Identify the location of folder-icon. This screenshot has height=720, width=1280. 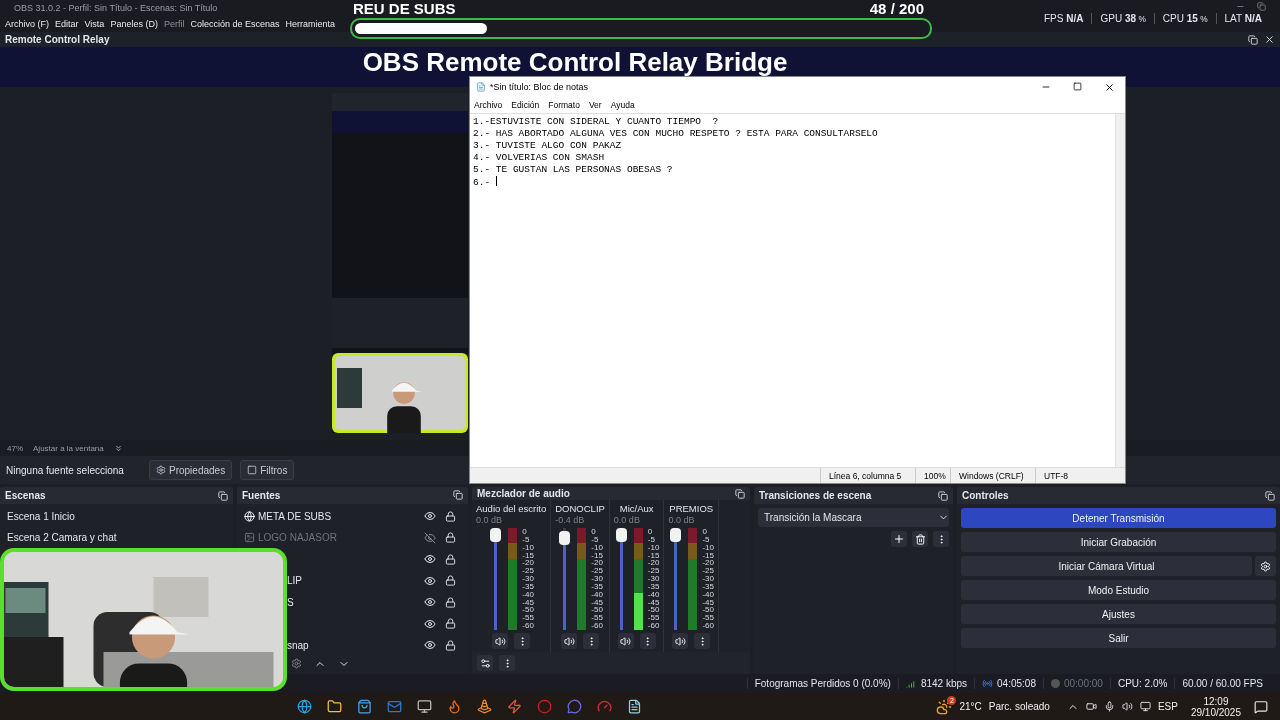
(334, 706).